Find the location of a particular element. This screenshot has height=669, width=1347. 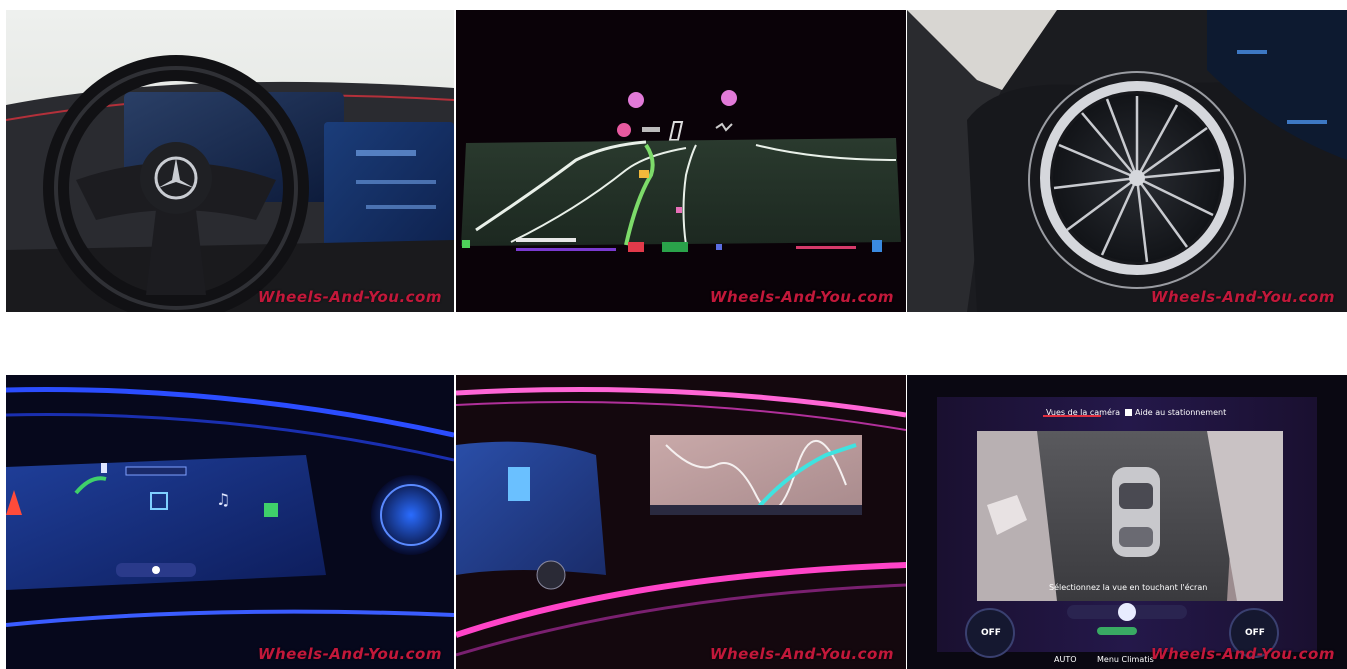

photo-navigation-pink: Wheels-And-You.com is located at coordinates (681, 522).